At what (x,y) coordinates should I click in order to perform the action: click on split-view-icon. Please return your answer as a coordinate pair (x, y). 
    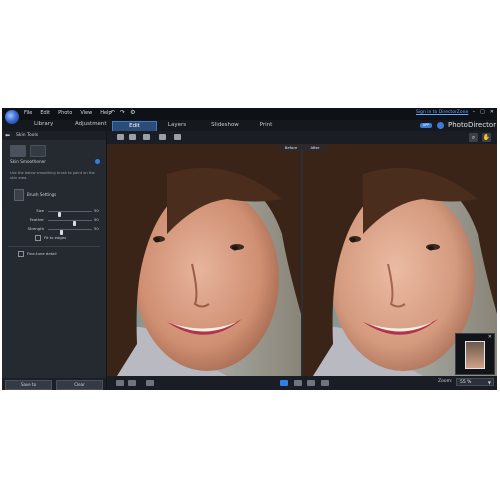
    Looking at the image, I should click on (132, 383).